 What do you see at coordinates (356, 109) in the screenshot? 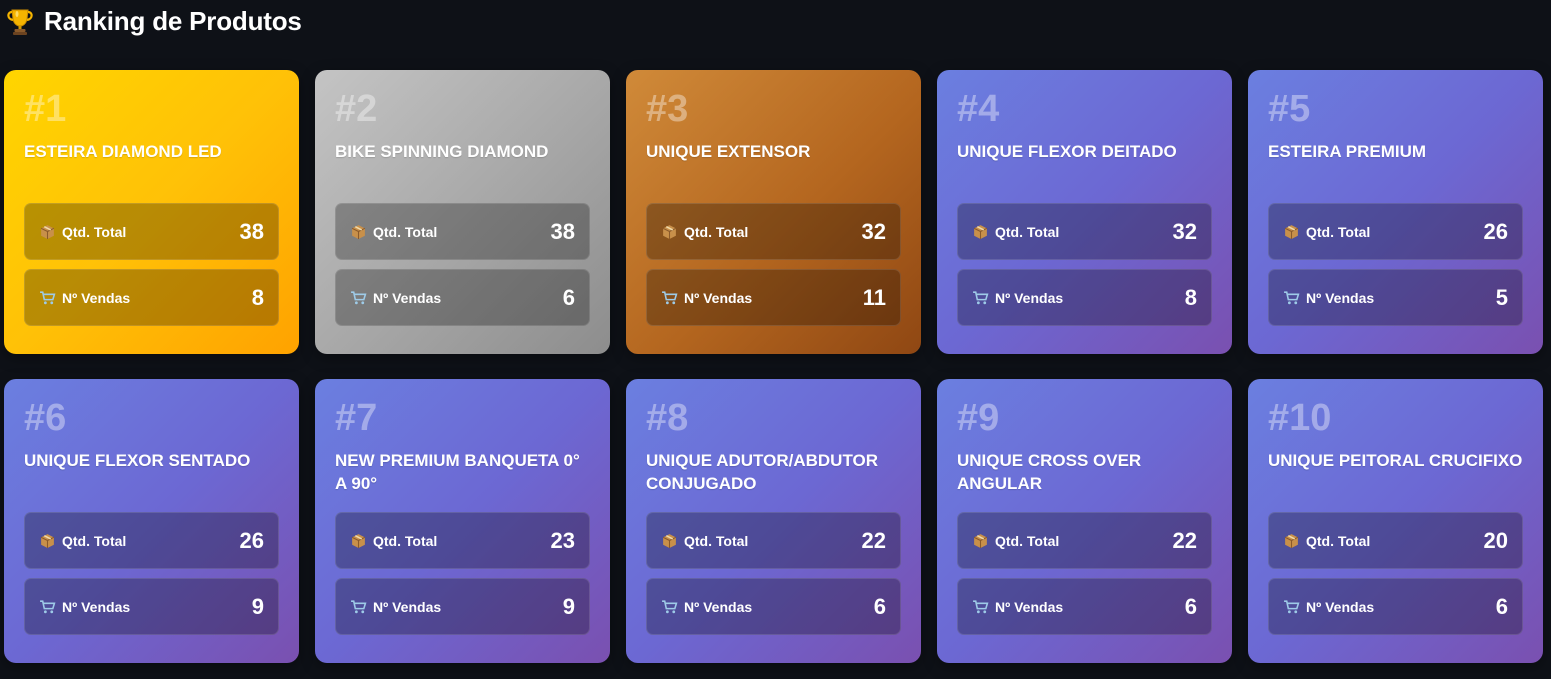
I see `rank-number: #2` at bounding box center [356, 109].